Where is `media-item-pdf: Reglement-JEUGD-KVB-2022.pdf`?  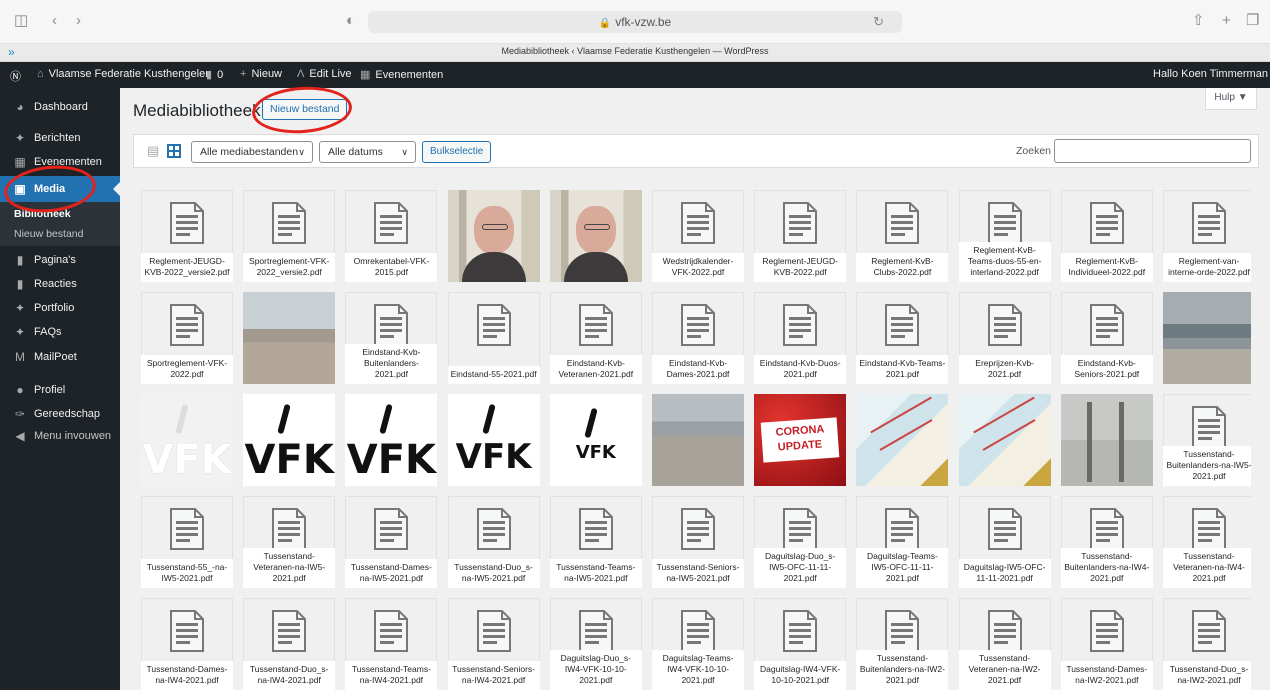
media-item-pdf: Reglement-JEUGD-KVB-2022.pdf is located at coordinates (800, 236).